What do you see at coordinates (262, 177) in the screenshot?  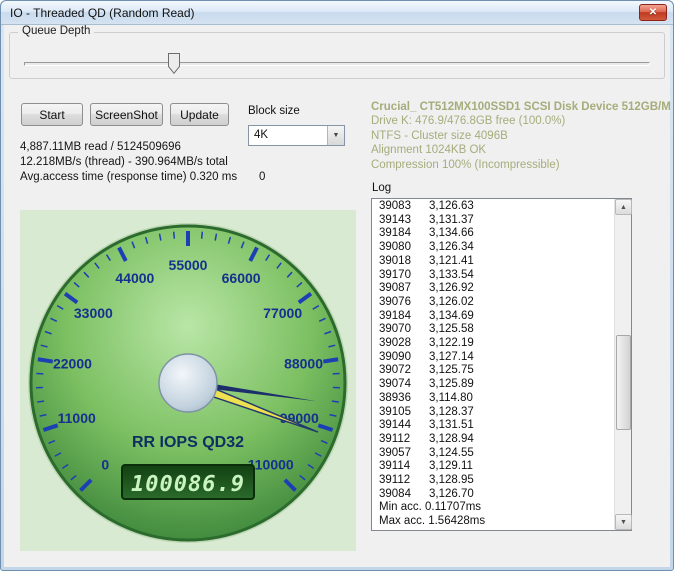 I see `stat-access-extra: 0` at bounding box center [262, 177].